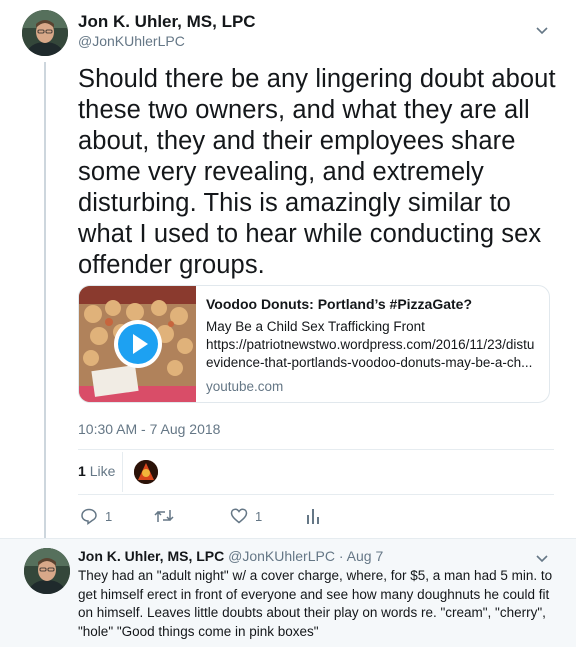  I want to click on card-desc-line: May Be a Child Sex Trafficking Front, so click(315, 326).